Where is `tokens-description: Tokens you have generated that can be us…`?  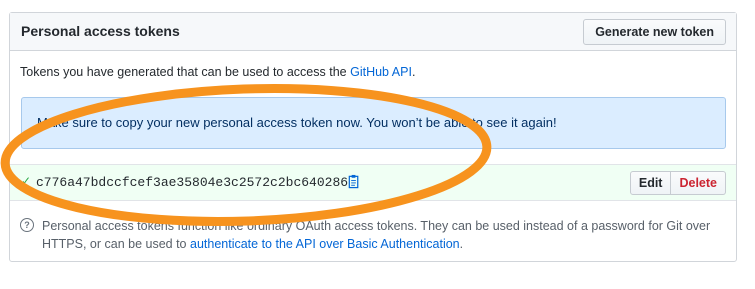 tokens-description: Tokens you have generated that can be us… is located at coordinates (217, 72).